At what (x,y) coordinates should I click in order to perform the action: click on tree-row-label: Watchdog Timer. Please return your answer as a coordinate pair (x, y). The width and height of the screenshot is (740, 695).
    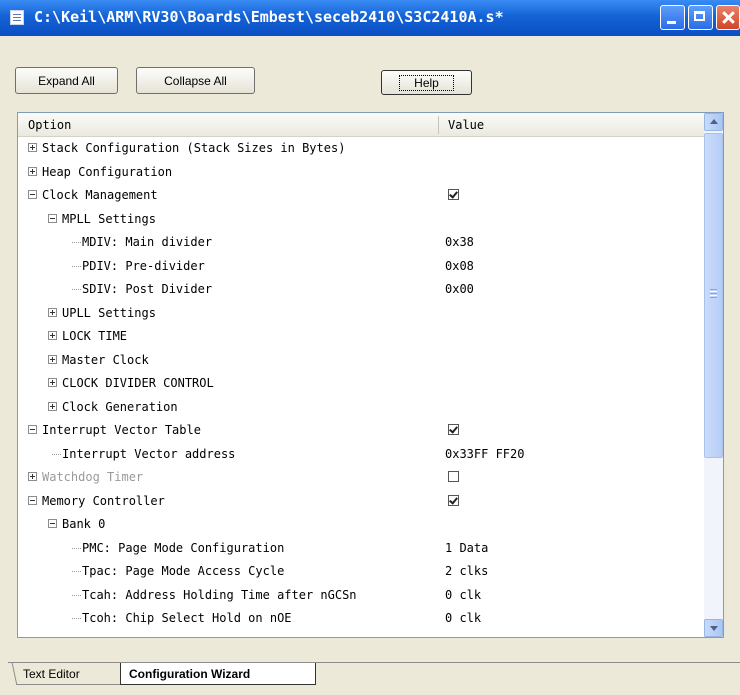
    Looking at the image, I should click on (93, 477).